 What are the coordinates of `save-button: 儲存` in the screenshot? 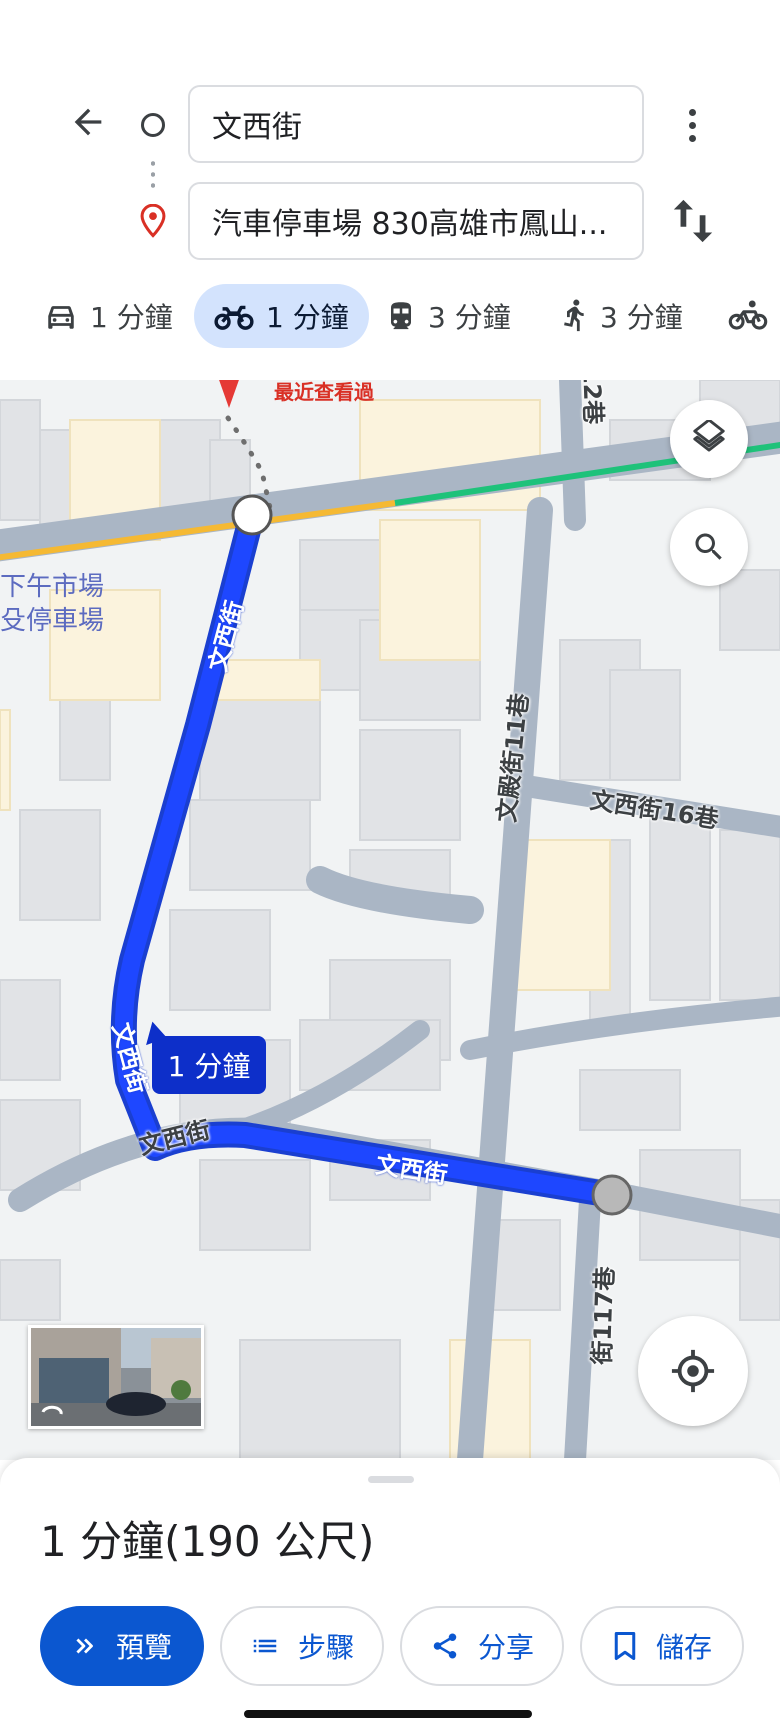 It's located at (662, 1646).